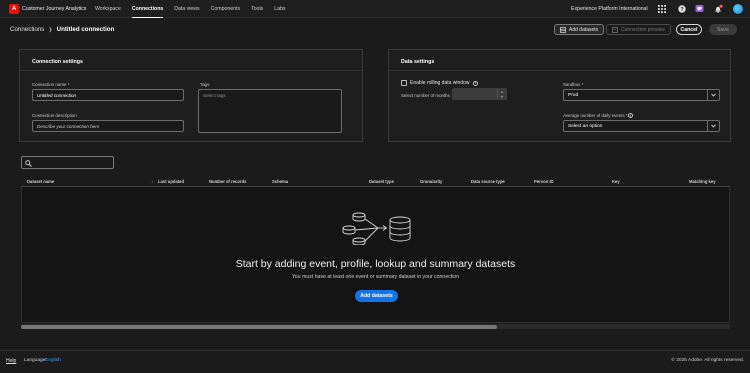 This screenshot has height=373, width=750. I want to click on notifications-bell-icon: 1, so click(718, 8).